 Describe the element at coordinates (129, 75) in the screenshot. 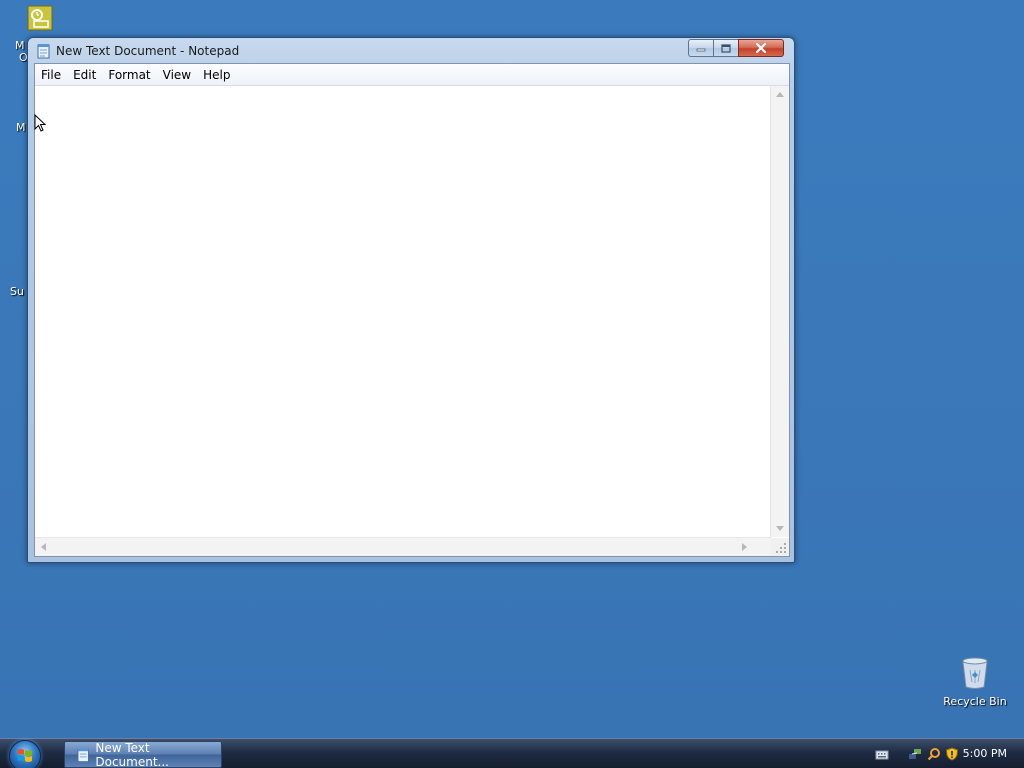

I see `menu-format: Format` at that location.